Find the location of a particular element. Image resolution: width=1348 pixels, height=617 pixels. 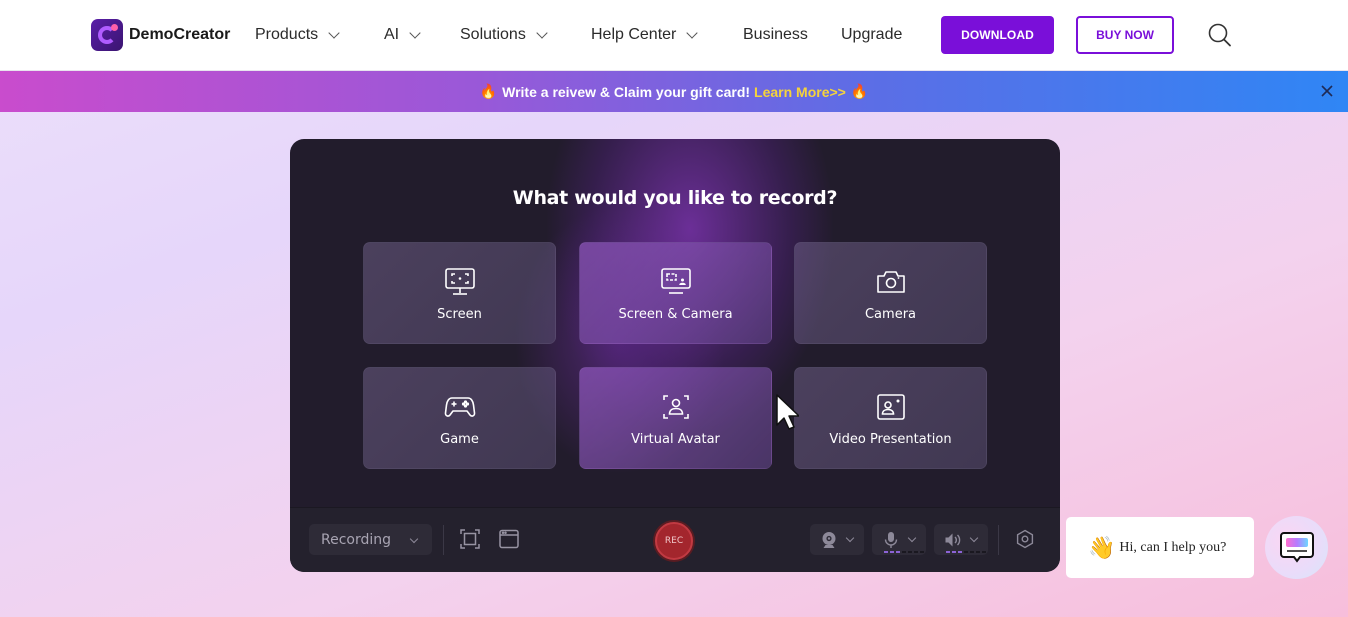

democreator-logo-icon is located at coordinates (107, 35).